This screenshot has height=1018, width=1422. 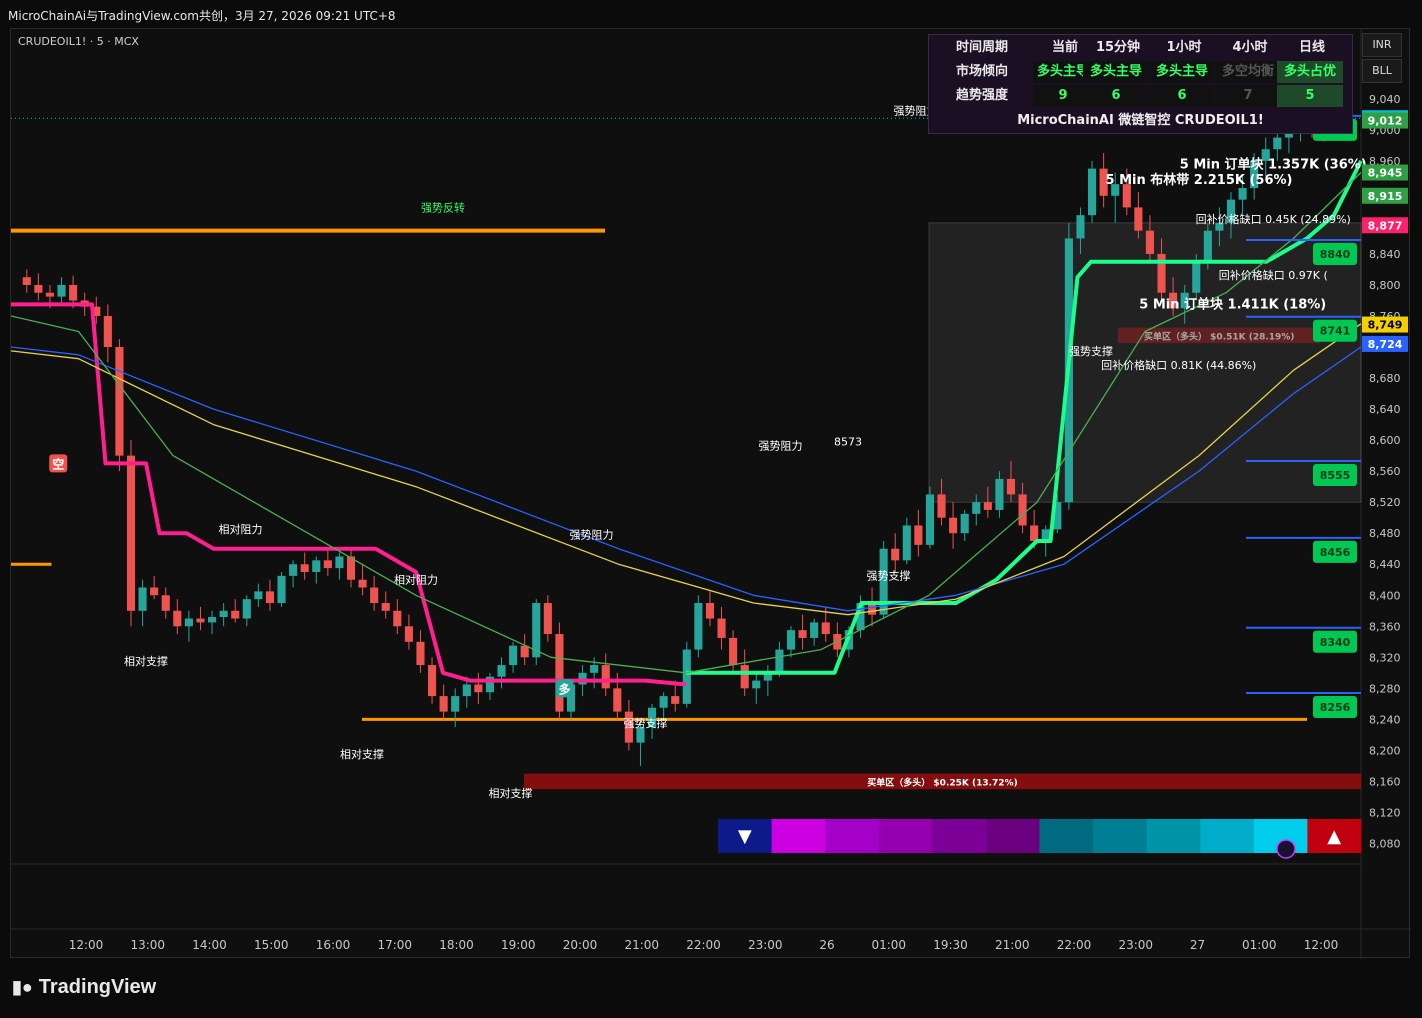 I want to click on chart-annotation: 5 Min 布林带 2.215K (56%), so click(x=1199, y=180).